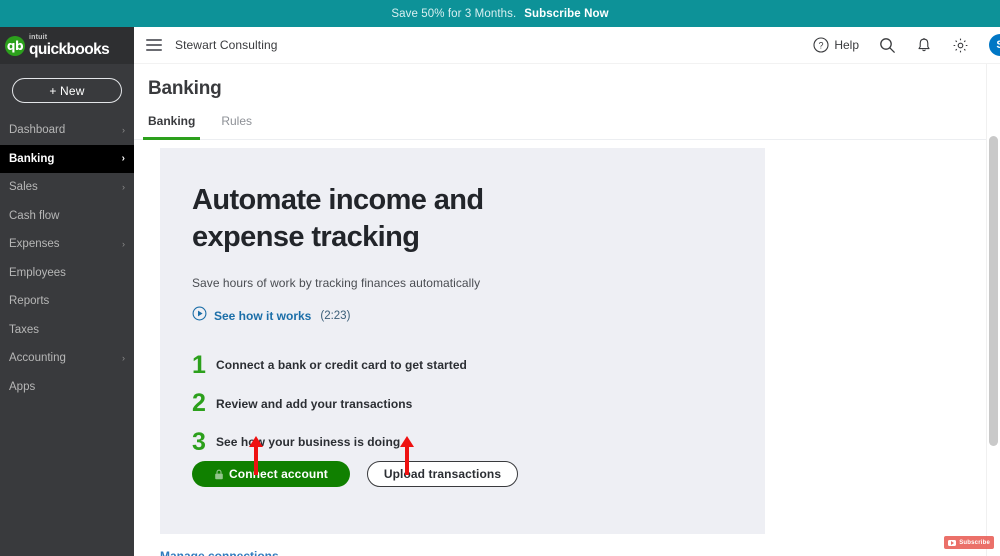  What do you see at coordinates (67, 130) in the screenshot?
I see `sidebar-item-dashboard: Dashboard ›` at bounding box center [67, 130].